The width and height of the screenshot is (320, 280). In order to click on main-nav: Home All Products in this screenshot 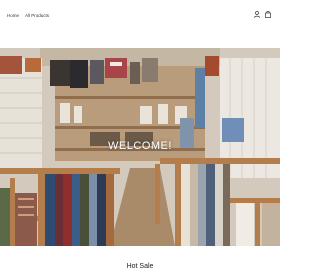, I will do `click(28, 15)`.